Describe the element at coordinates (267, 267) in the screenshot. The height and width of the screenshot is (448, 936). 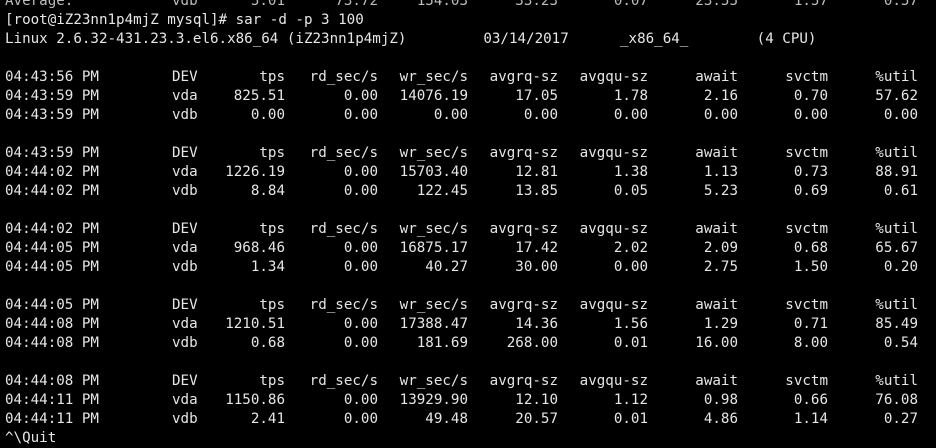
I see `row-tps-value: 1.34` at that location.